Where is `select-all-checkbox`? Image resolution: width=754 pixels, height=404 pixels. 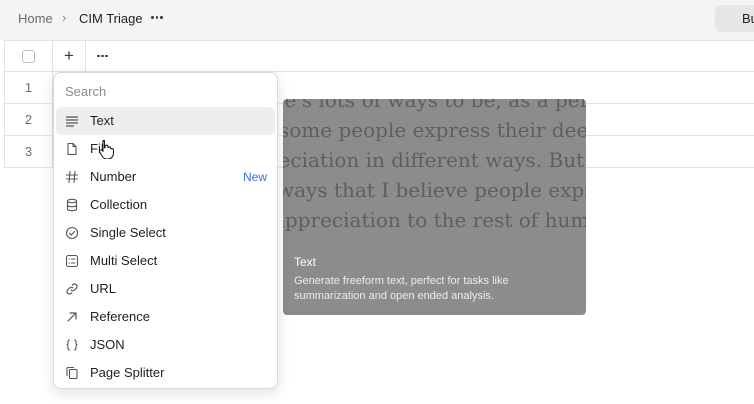
select-all-checkbox is located at coordinates (28, 56).